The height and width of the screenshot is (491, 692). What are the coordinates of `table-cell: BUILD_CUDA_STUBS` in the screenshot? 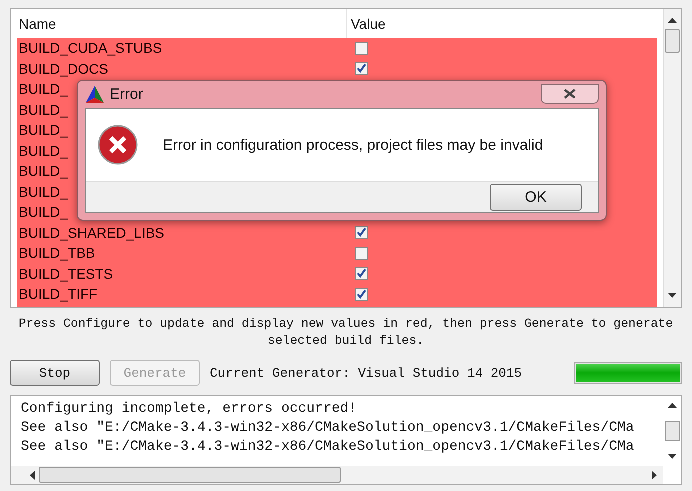 It's located at (90, 48).